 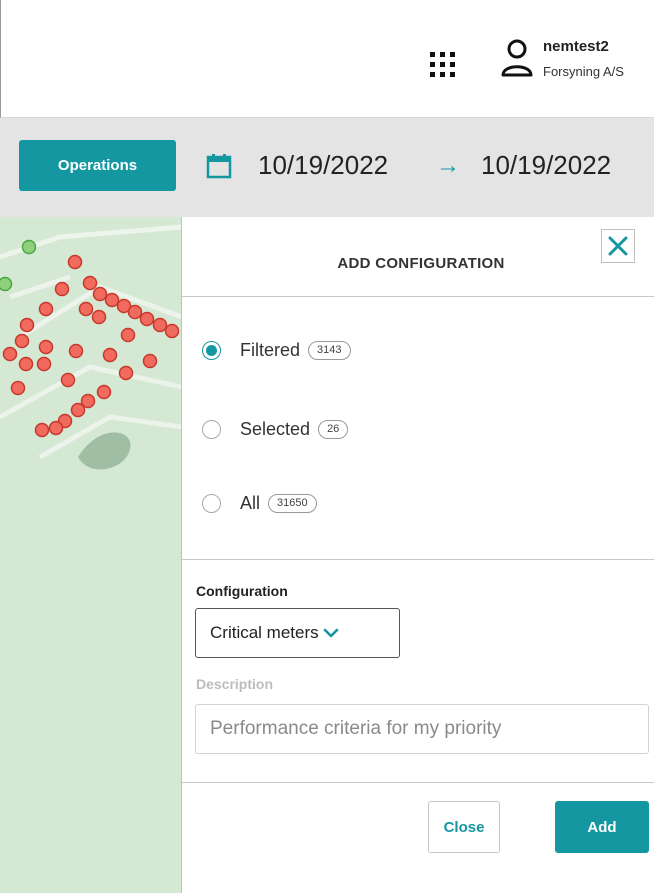 What do you see at coordinates (422, 729) in the screenshot?
I see `description-input` at bounding box center [422, 729].